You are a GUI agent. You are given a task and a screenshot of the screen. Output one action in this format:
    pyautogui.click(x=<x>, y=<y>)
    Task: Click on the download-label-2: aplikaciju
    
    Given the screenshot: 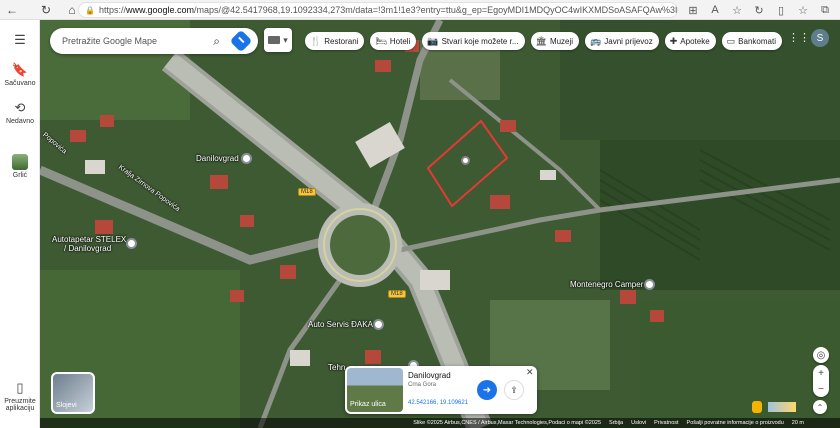 What is the action you would take?
    pyautogui.click(x=20, y=408)
    